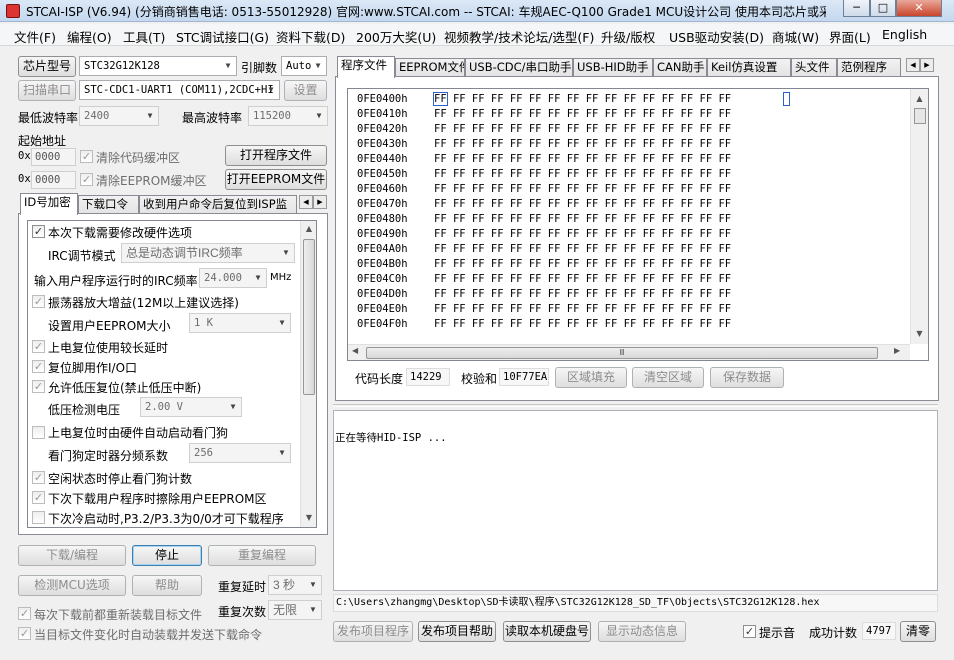 The height and width of the screenshot is (660, 954). Describe the element at coordinates (628, 36) in the screenshot. I see `menu-upgrade: 升级/版权` at that location.